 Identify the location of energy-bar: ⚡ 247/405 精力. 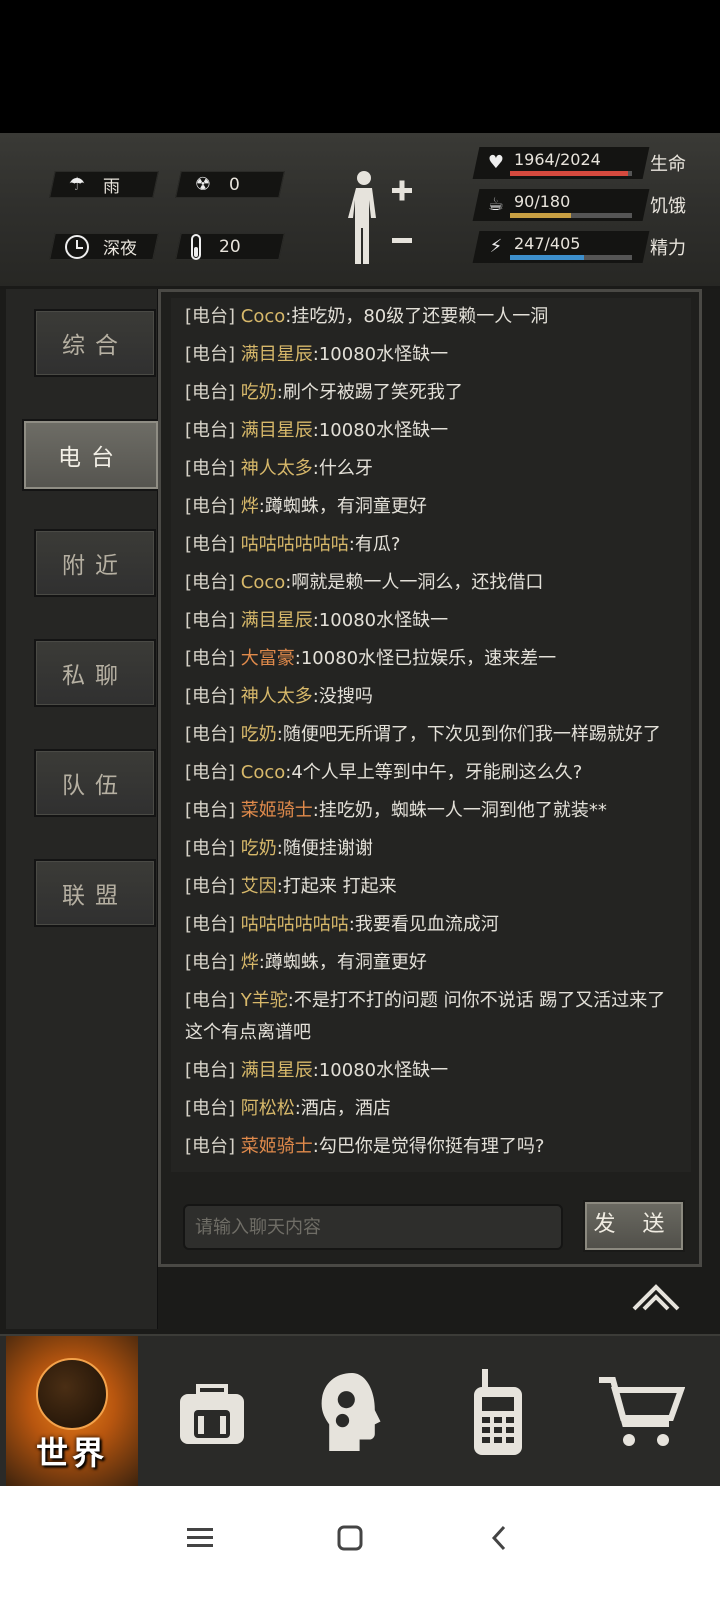
(584, 247).